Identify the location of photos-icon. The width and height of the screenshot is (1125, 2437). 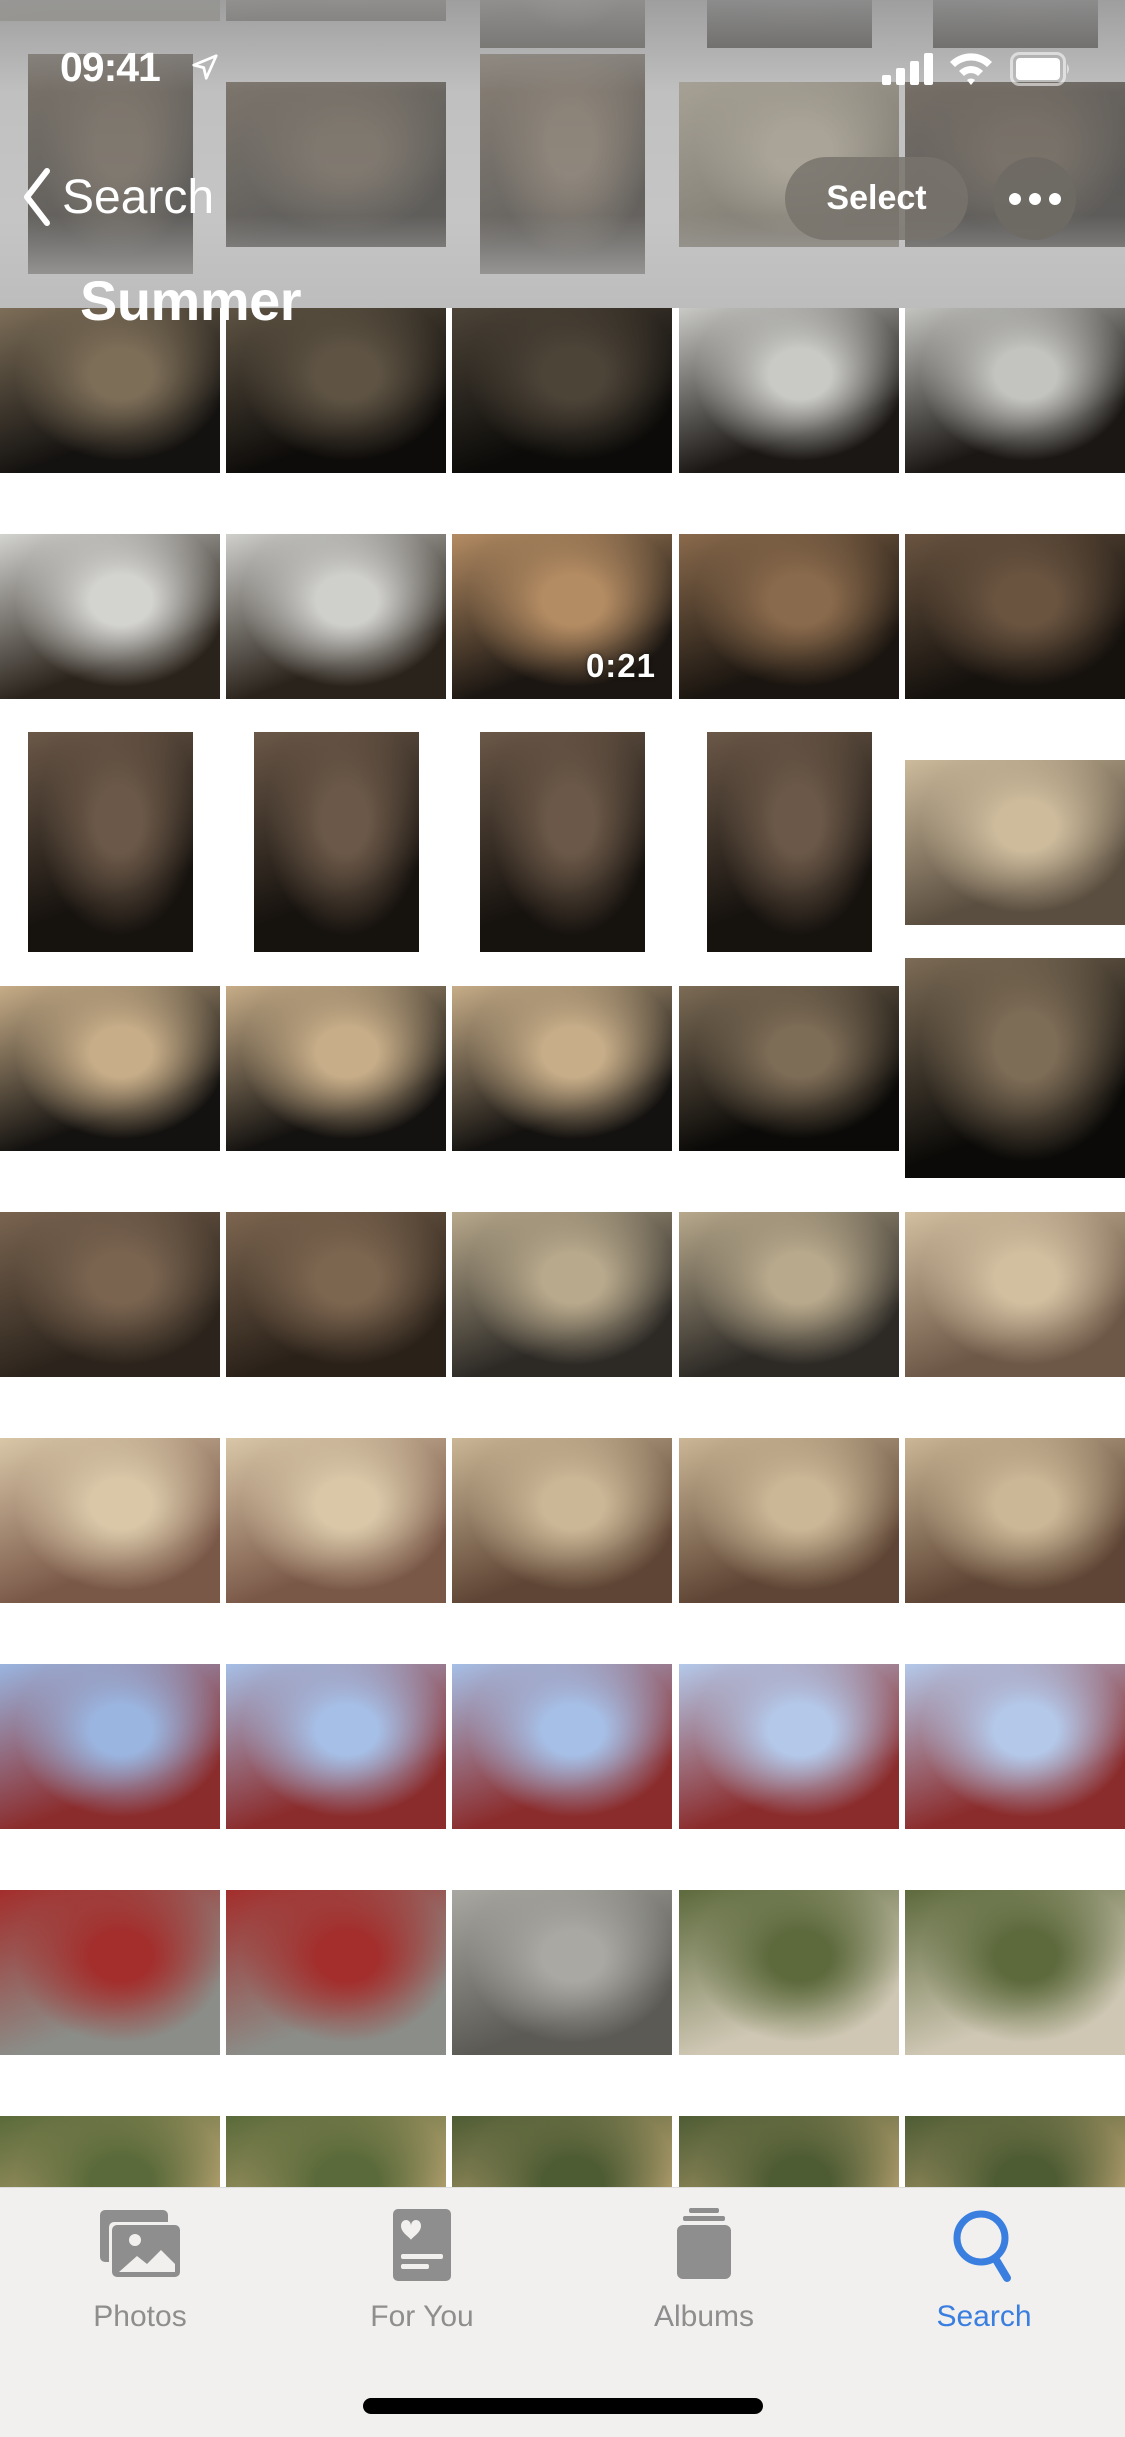
(141, 2245).